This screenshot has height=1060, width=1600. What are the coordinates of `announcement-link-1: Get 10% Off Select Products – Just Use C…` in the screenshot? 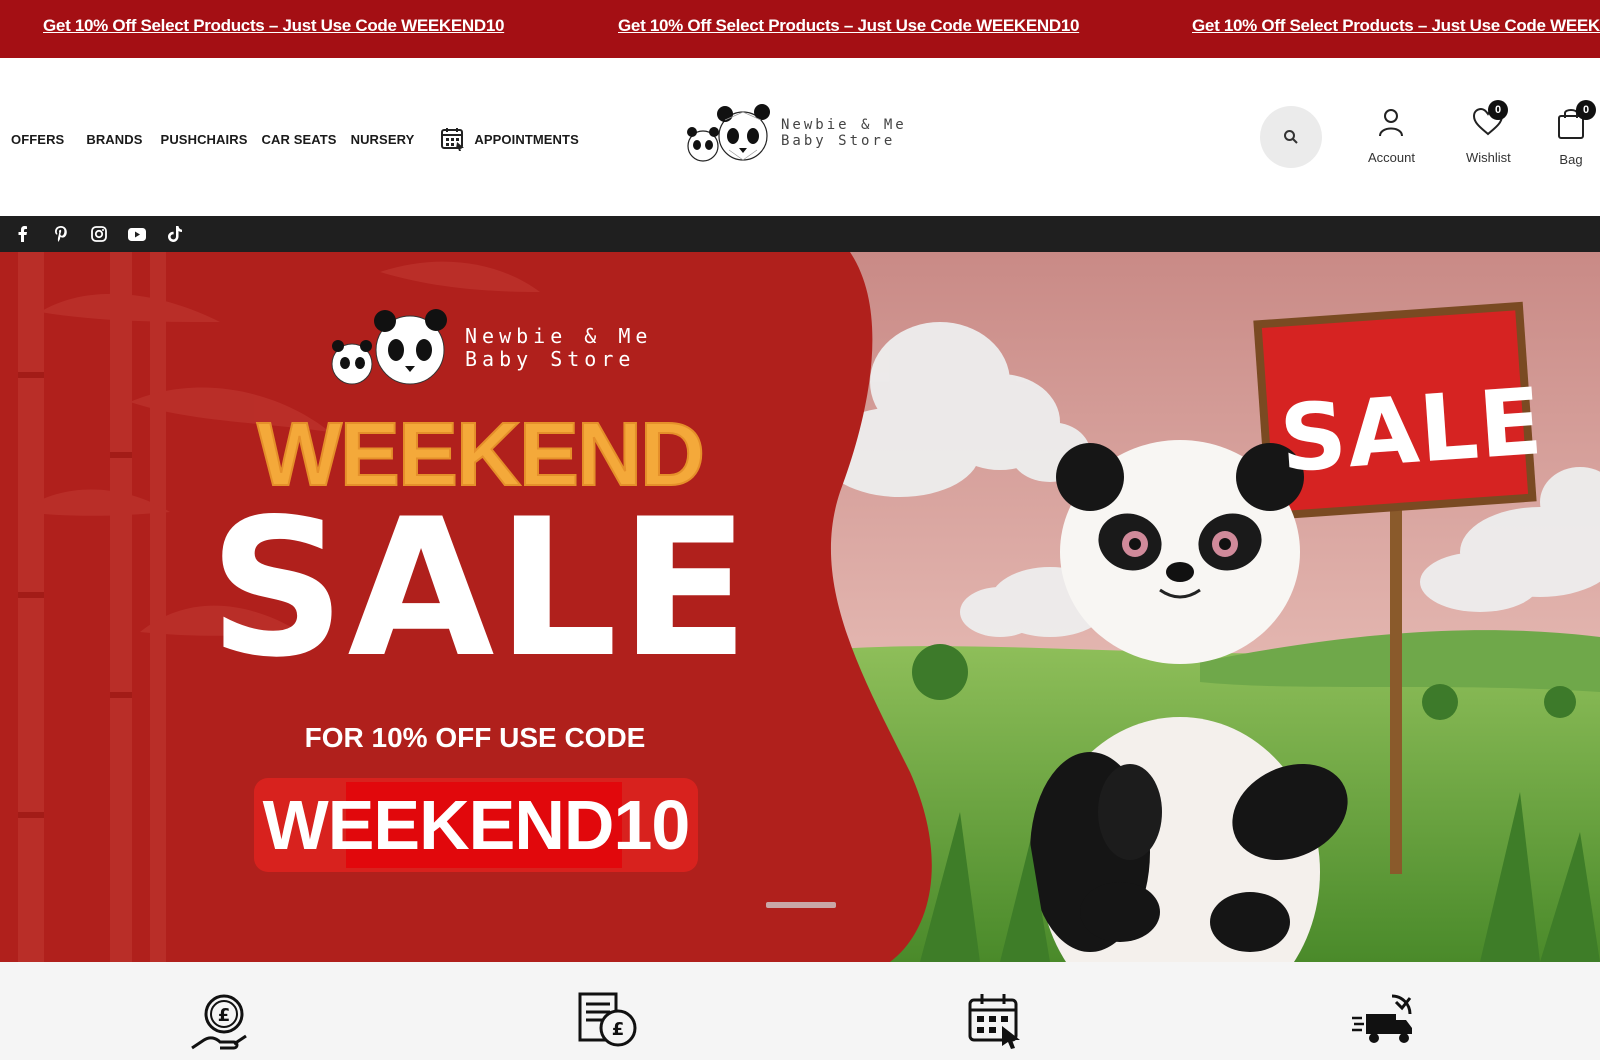 It's located at (273, 26).